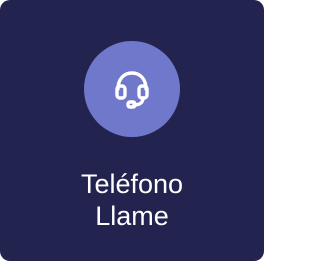 The width and height of the screenshot is (320, 263). What do you see at coordinates (132, 184) in the screenshot?
I see `card-title: Teléfono` at bounding box center [132, 184].